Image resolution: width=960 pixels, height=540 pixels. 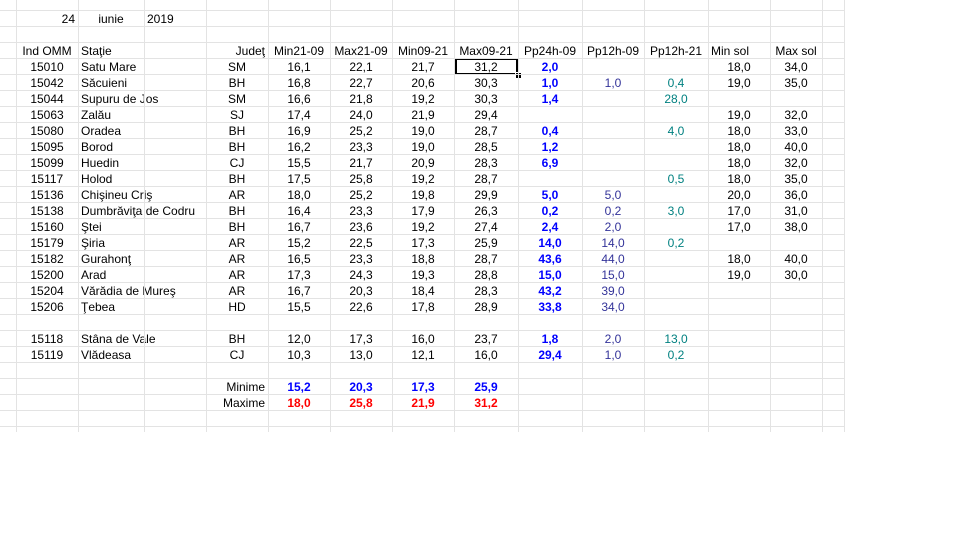 What do you see at coordinates (47, 195) in the screenshot?
I see `cell-ind: 15136` at bounding box center [47, 195].